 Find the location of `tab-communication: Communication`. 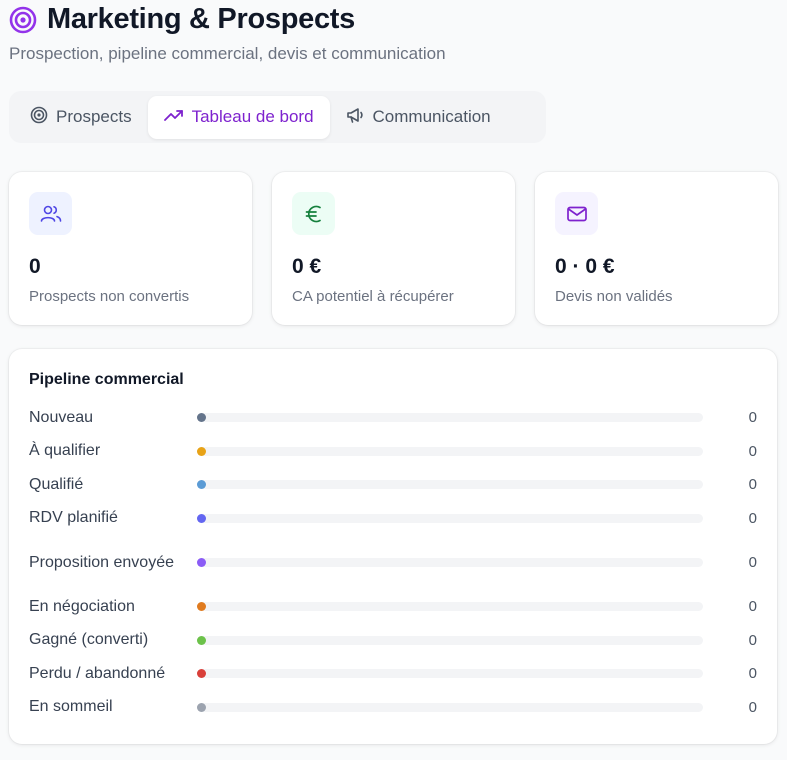

tab-communication: Communication is located at coordinates (418, 117).